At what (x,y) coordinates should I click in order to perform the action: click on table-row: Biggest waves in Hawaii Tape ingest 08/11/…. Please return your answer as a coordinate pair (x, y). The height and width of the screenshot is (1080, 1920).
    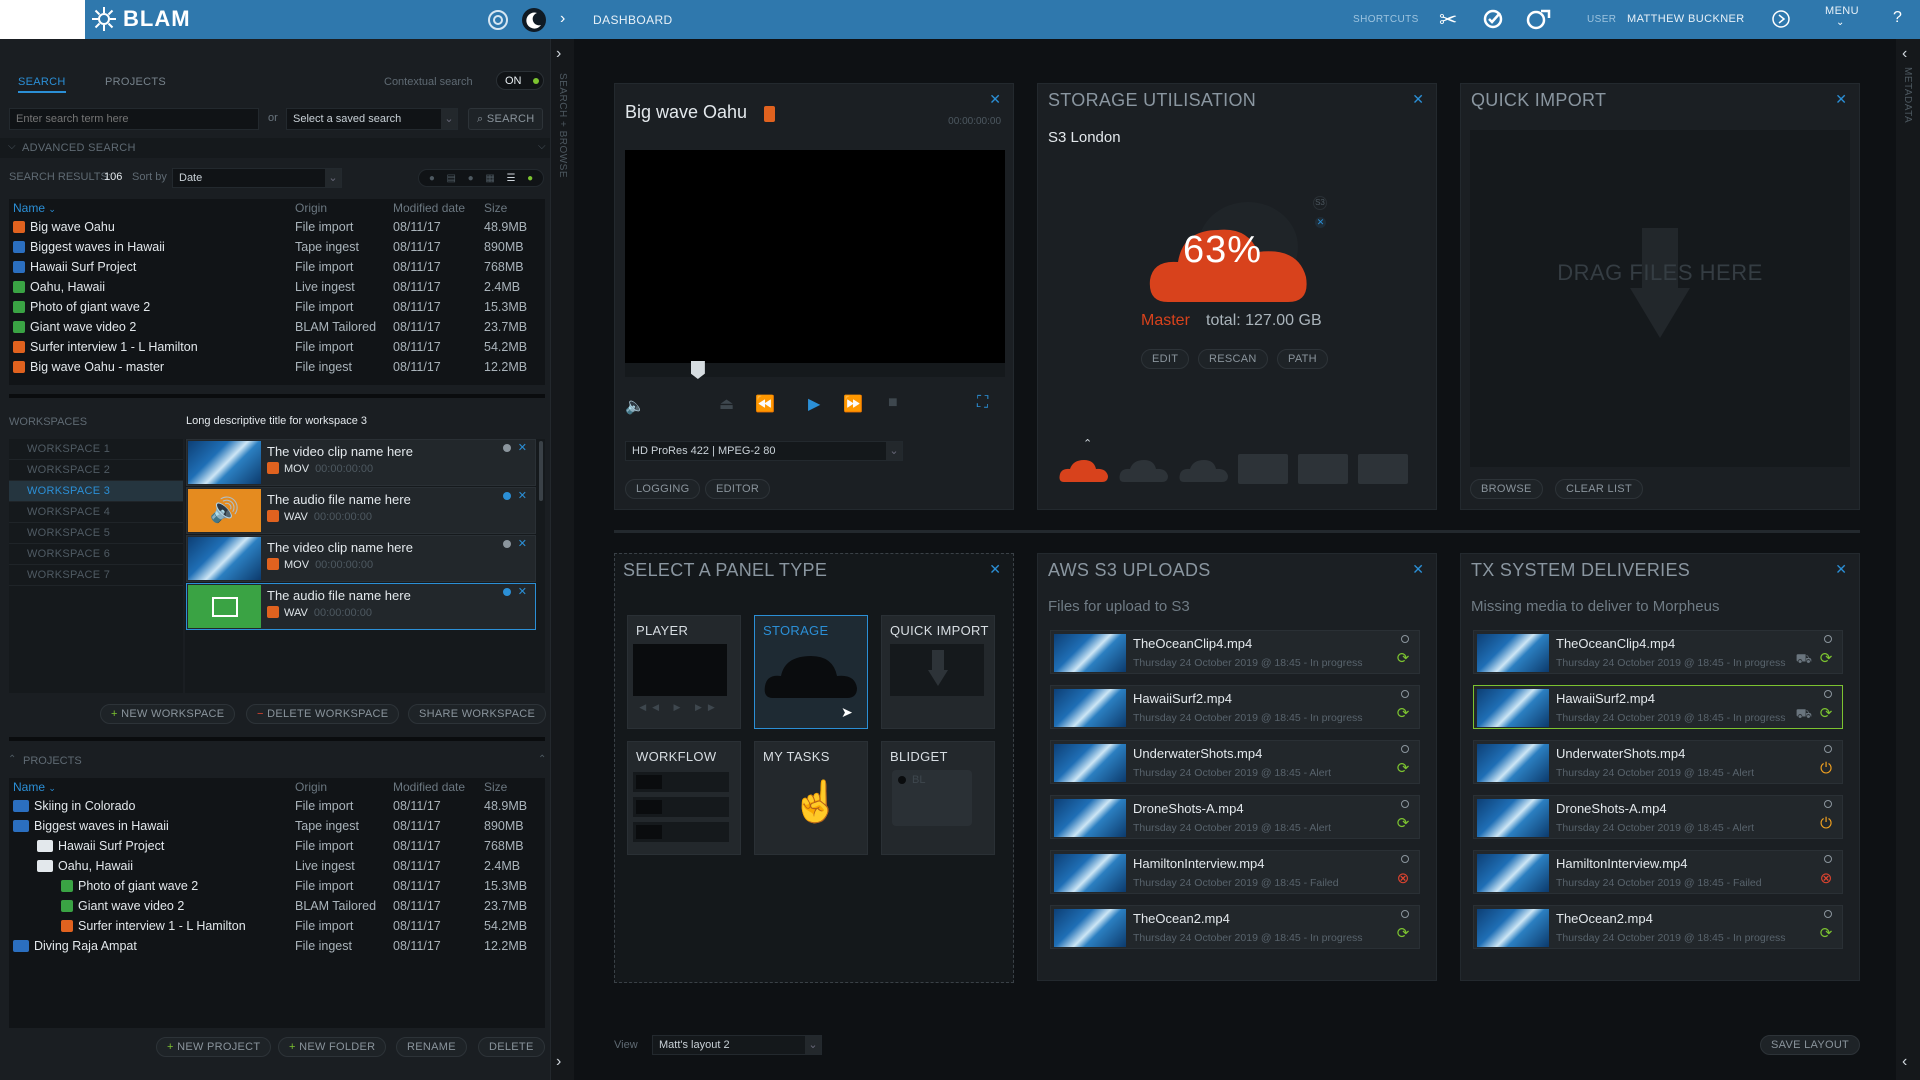
    Looking at the image, I should click on (277, 247).